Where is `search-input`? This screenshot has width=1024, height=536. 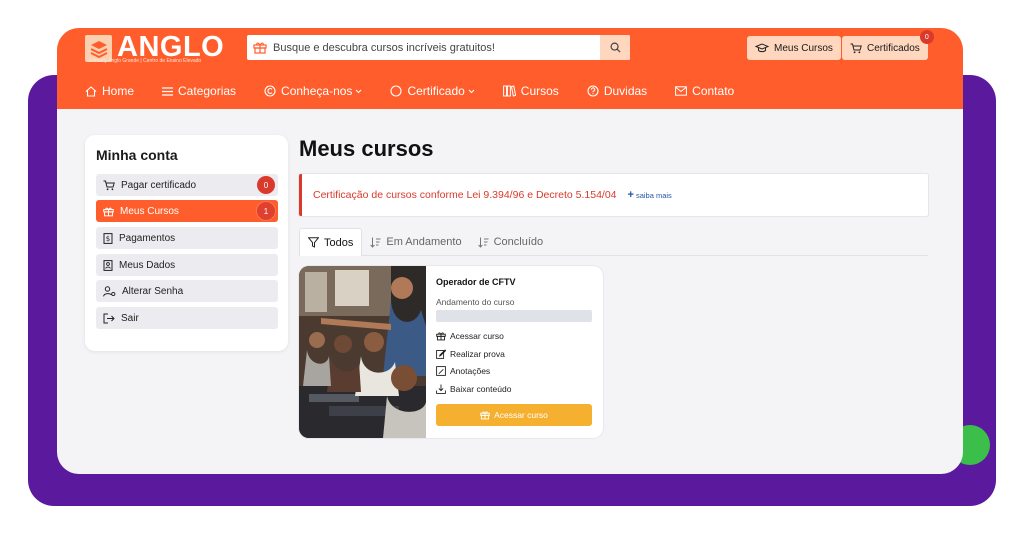 search-input is located at coordinates (435, 47).